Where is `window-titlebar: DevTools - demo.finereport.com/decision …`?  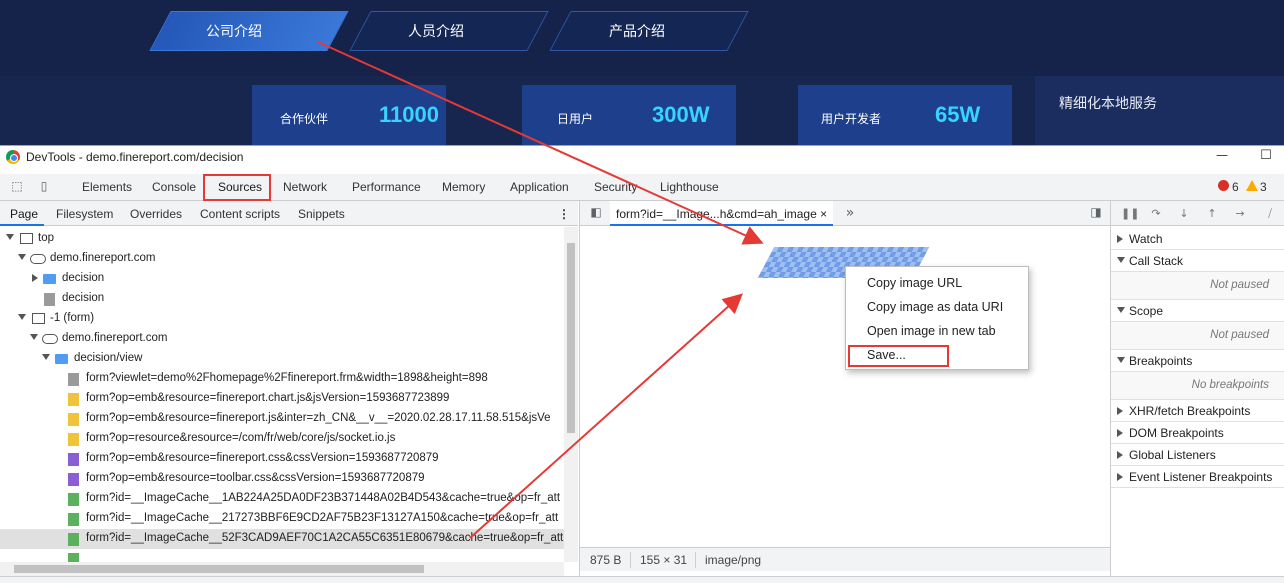 window-titlebar: DevTools - demo.finereport.com/decision … is located at coordinates (642, 157).